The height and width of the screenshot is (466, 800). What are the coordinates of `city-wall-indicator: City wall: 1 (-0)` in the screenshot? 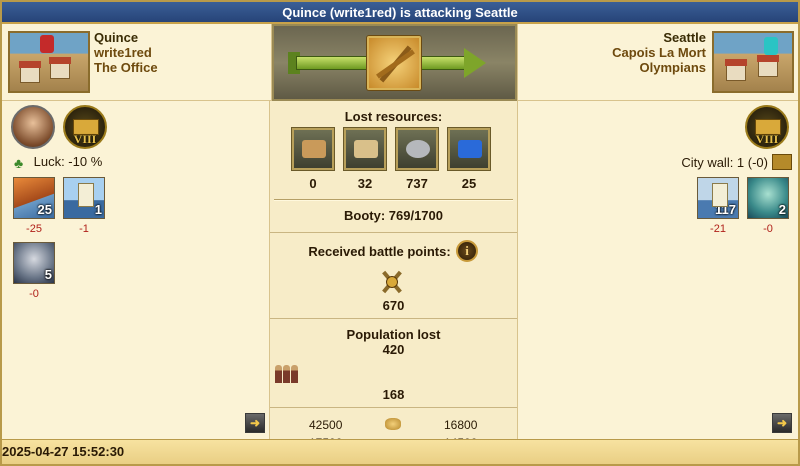 It's located at (736, 162).